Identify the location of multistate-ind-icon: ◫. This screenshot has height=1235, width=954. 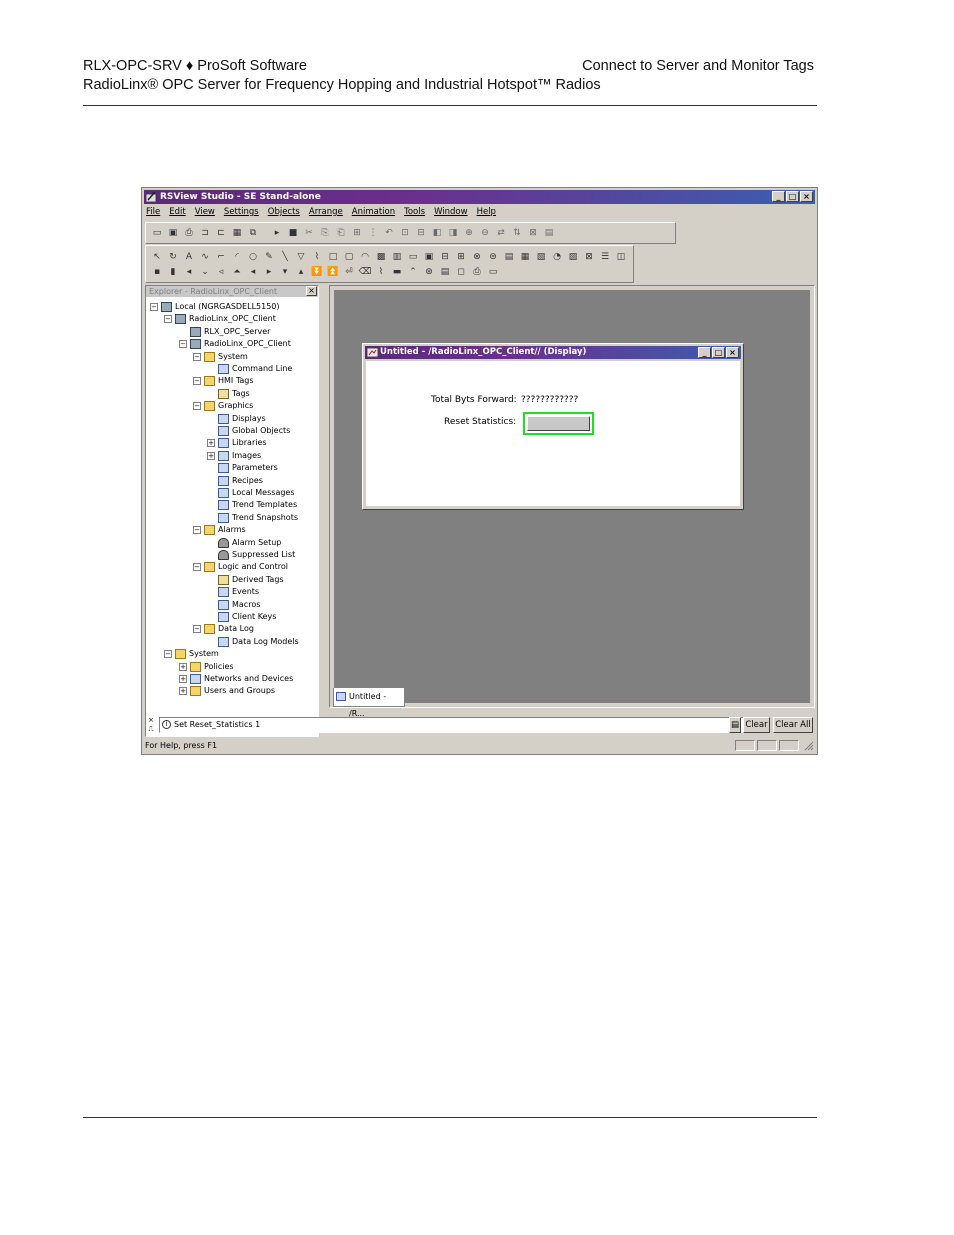
(621, 256).